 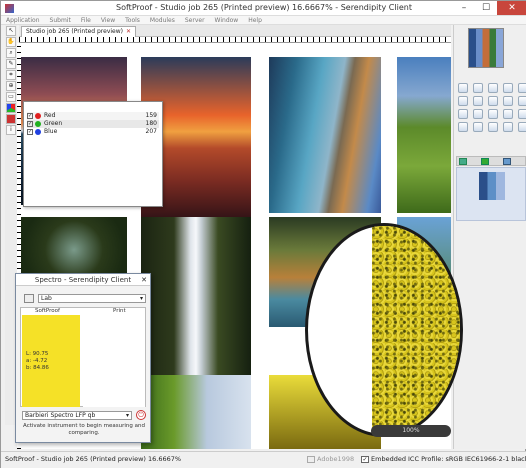 I want to click on close-button: ✕, so click(x=511, y=8).